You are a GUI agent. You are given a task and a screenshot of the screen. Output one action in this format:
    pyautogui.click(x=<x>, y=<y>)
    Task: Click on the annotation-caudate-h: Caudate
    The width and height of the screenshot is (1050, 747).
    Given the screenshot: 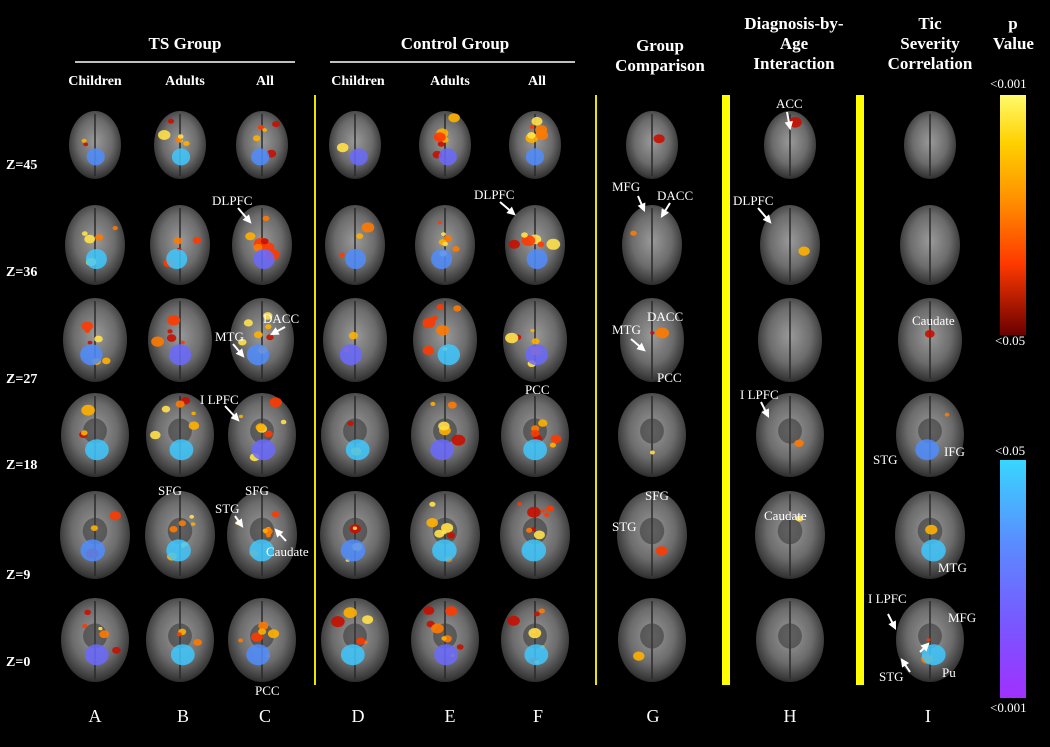 What is the action you would take?
    pyautogui.click(x=785, y=515)
    